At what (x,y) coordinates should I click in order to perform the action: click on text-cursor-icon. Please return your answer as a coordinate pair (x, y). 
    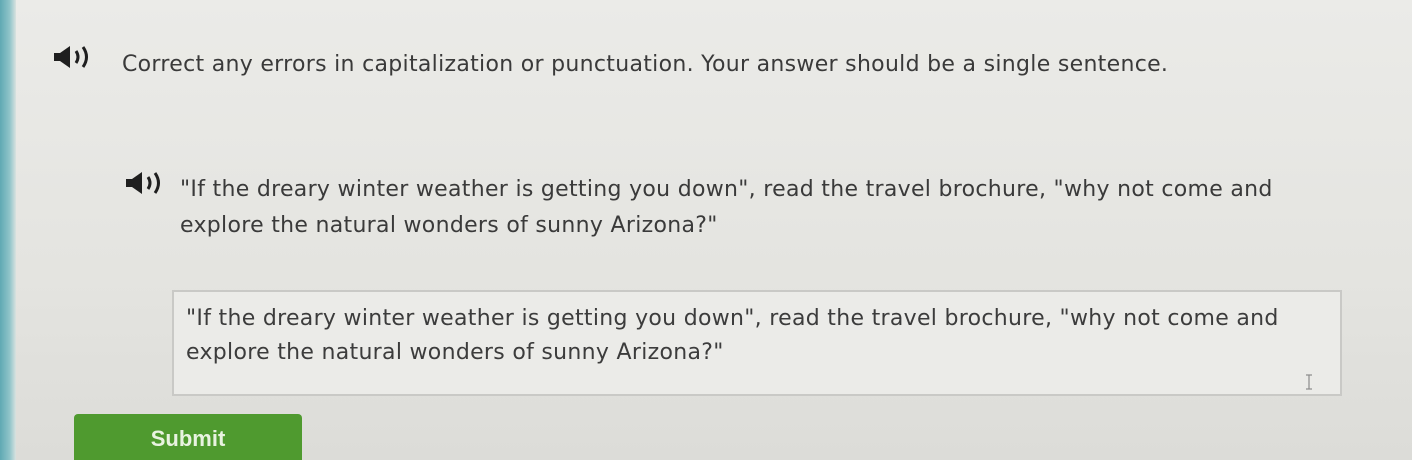
    Looking at the image, I should click on (1309, 382).